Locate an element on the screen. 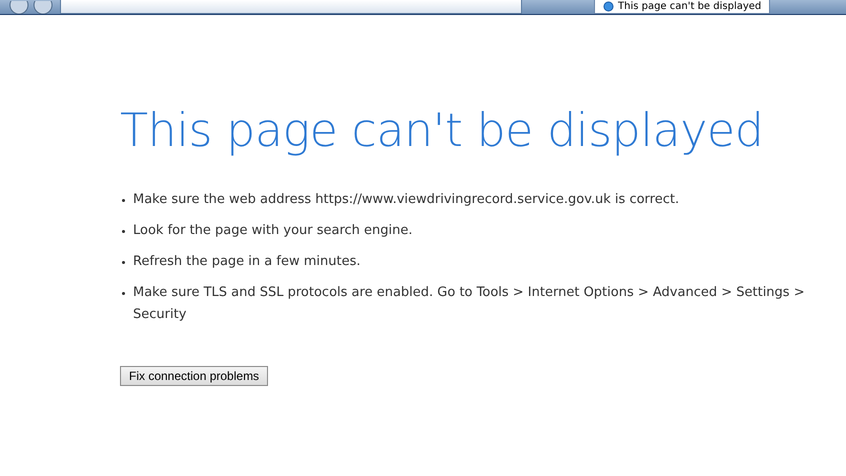 The image size is (846, 476). browser-tab: This page can't be displayed is located at coordinates (682, 7).